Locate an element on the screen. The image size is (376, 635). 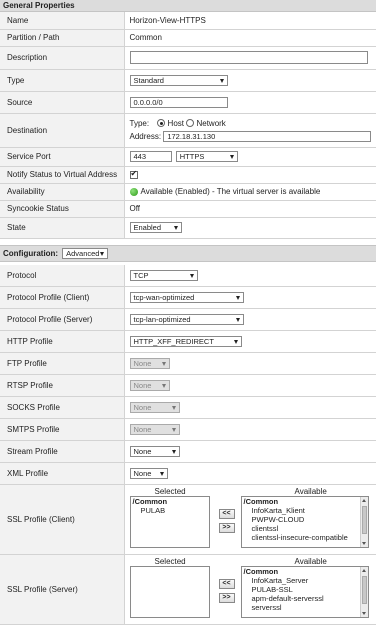
protocol-profile-client-value: tcp-wan-optimized is located at coordinates (164, 297).